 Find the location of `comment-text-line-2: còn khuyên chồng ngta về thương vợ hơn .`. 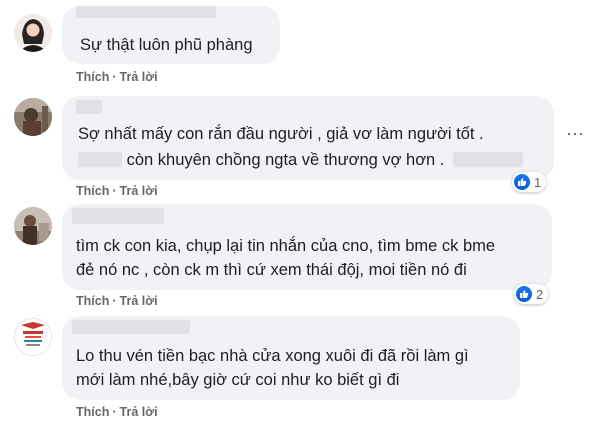

comment-text-line-2: còn khuyên chồng ngta về thương vợ hơn . is located at coordinates (300, 160).